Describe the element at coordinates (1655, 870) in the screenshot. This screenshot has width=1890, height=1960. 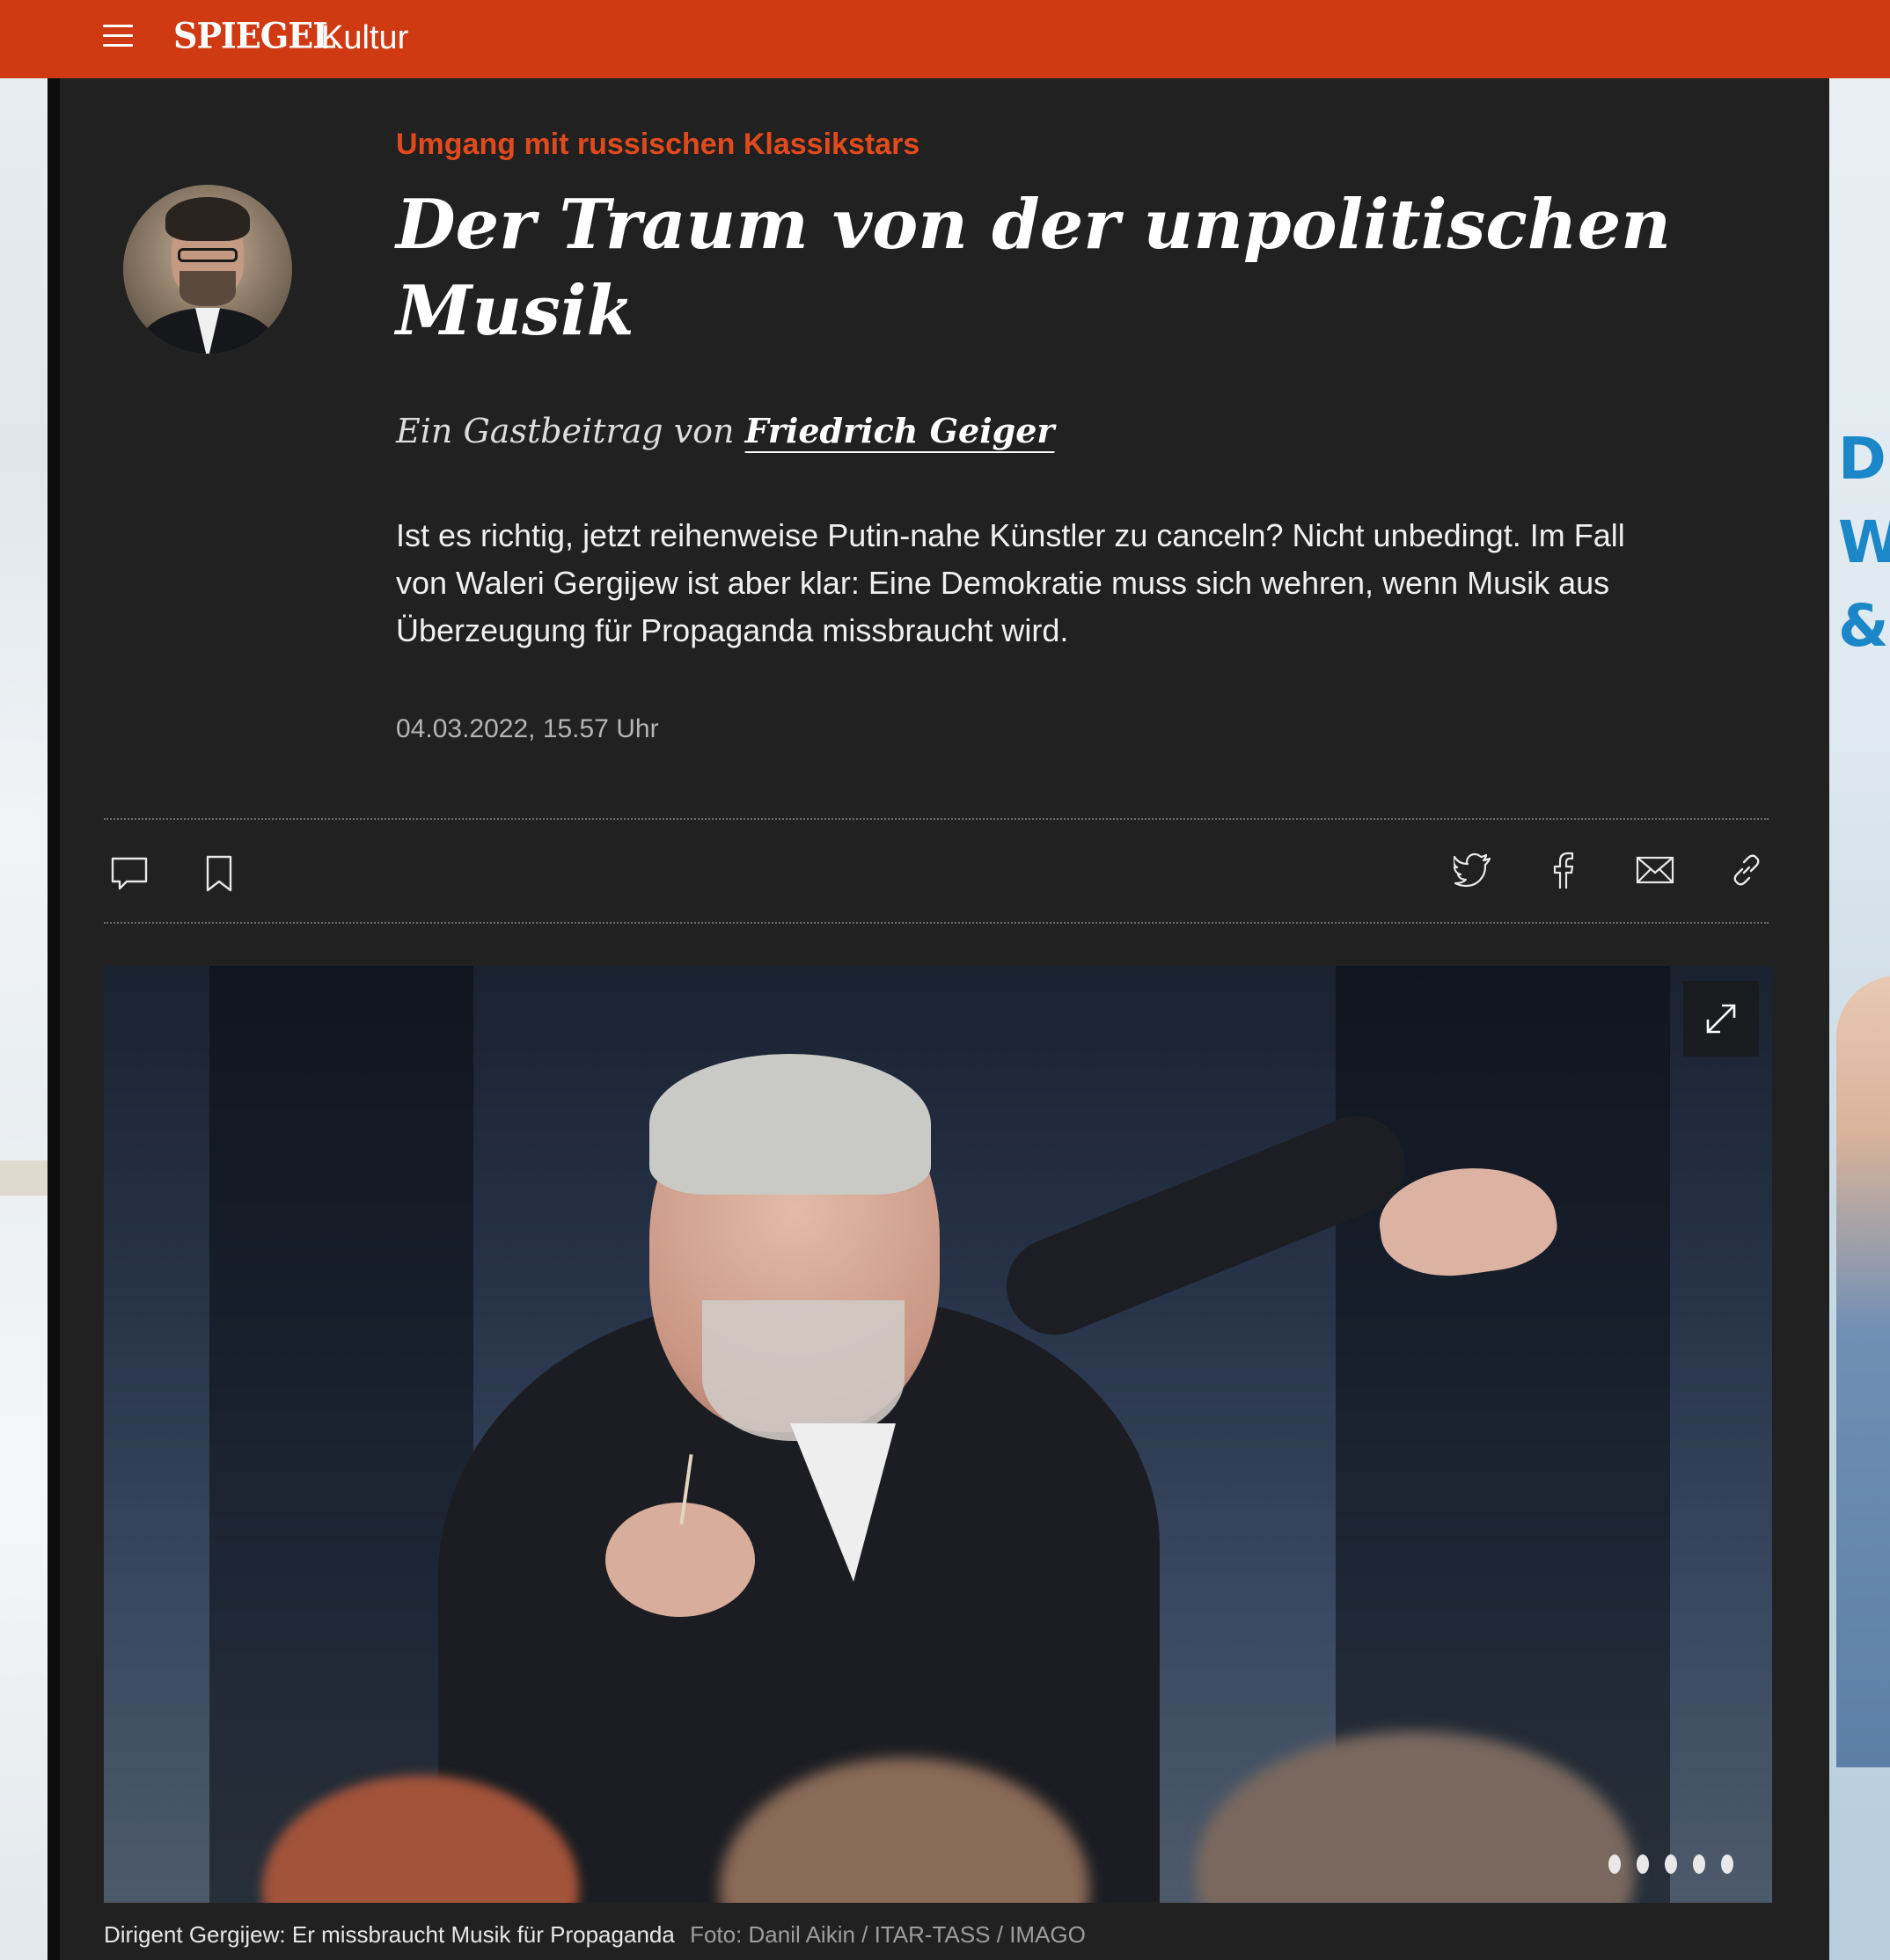
I see `mail-icon` at that location.